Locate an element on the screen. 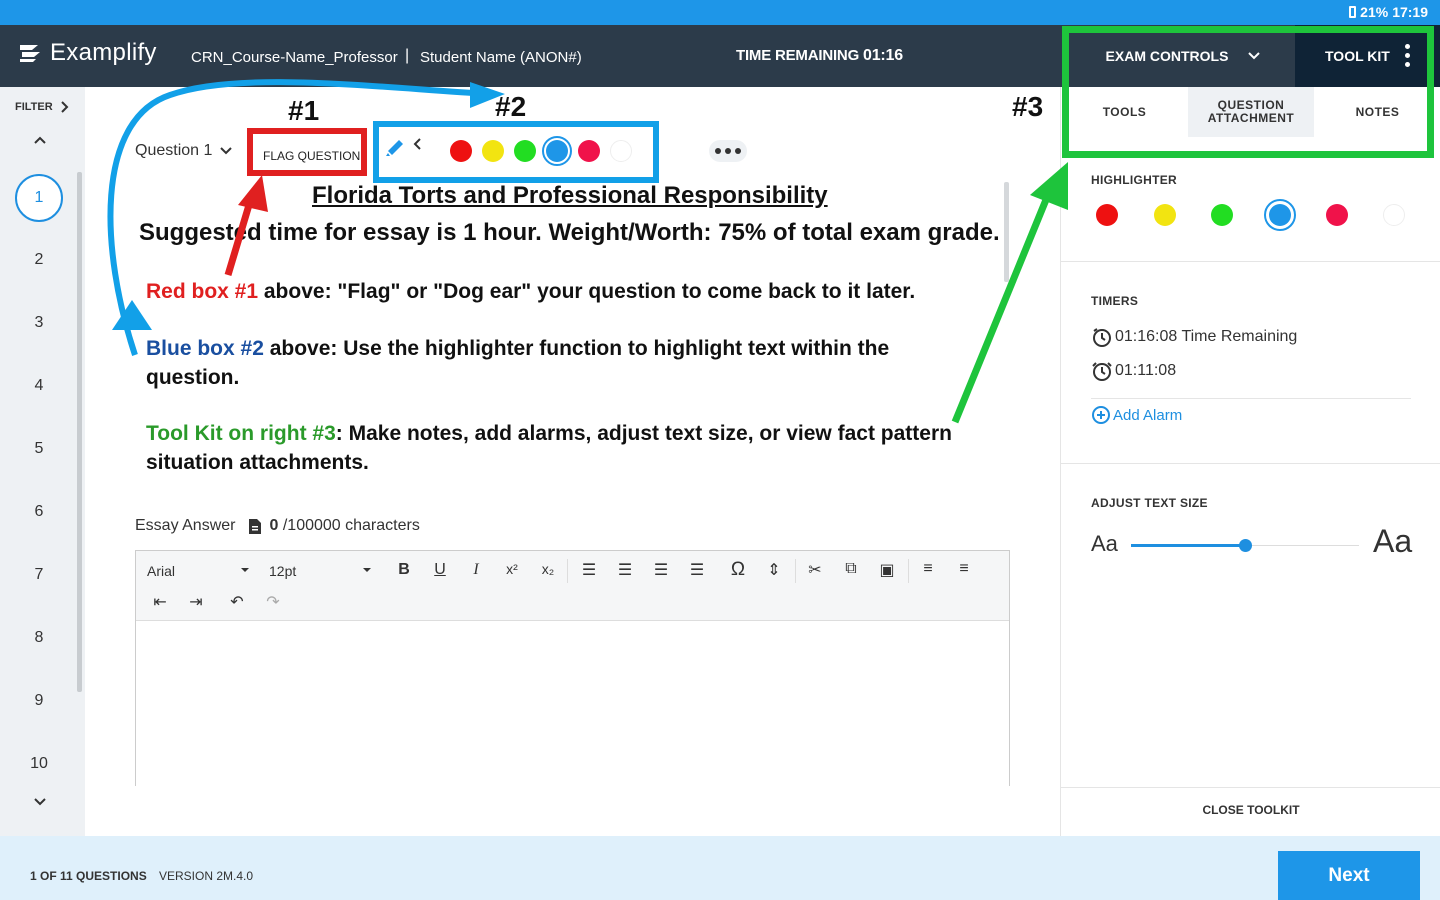 This screenshot has height=900, width=1440. clock: 17:19 is located at coordinates (1410, 12).